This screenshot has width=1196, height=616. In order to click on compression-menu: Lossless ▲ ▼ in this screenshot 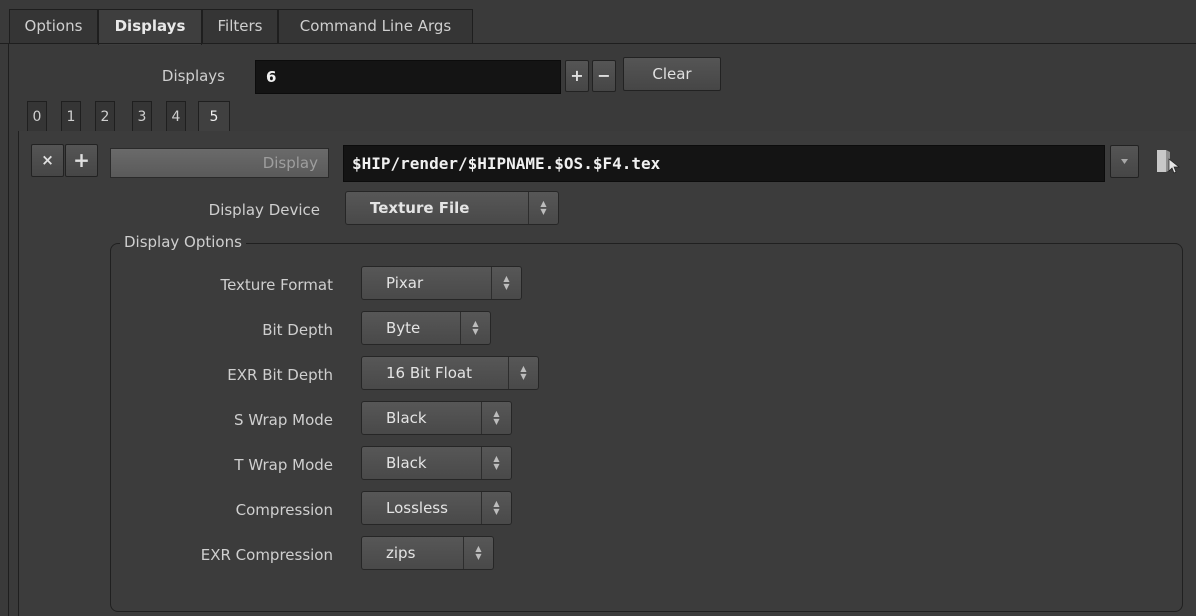, I will do `click(436, 508)`.